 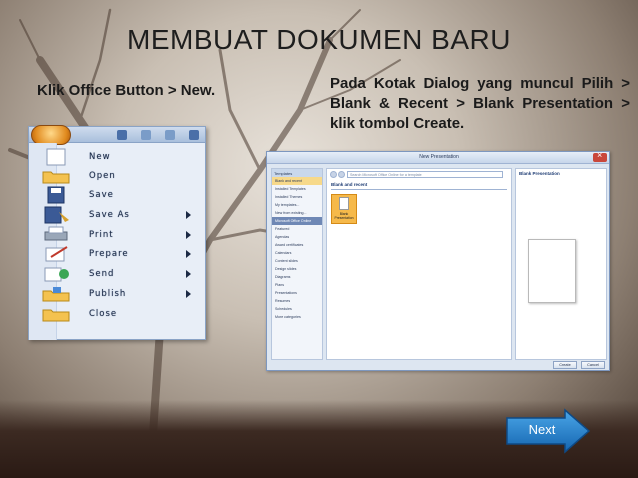 What do you see at coordinates (56, 233) in the screenshot?
I see `printer-icon` at bounding box center [56, 233].